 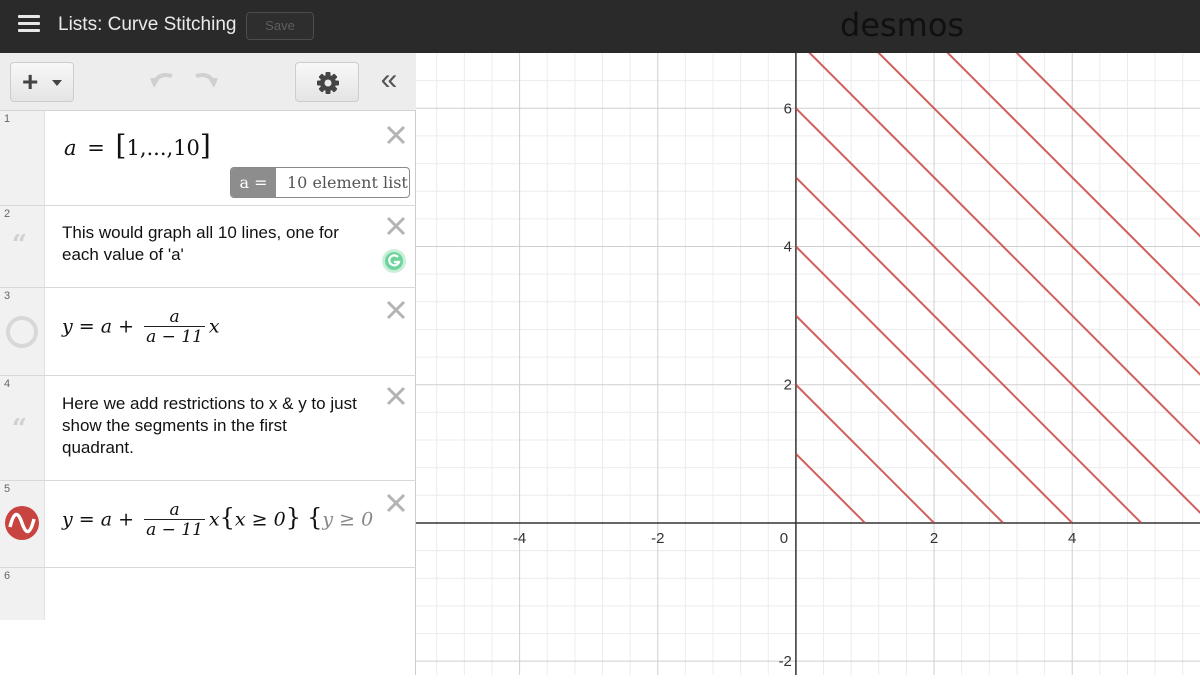 I want to click on chevron-down-icon, so click(x=57, y=83).